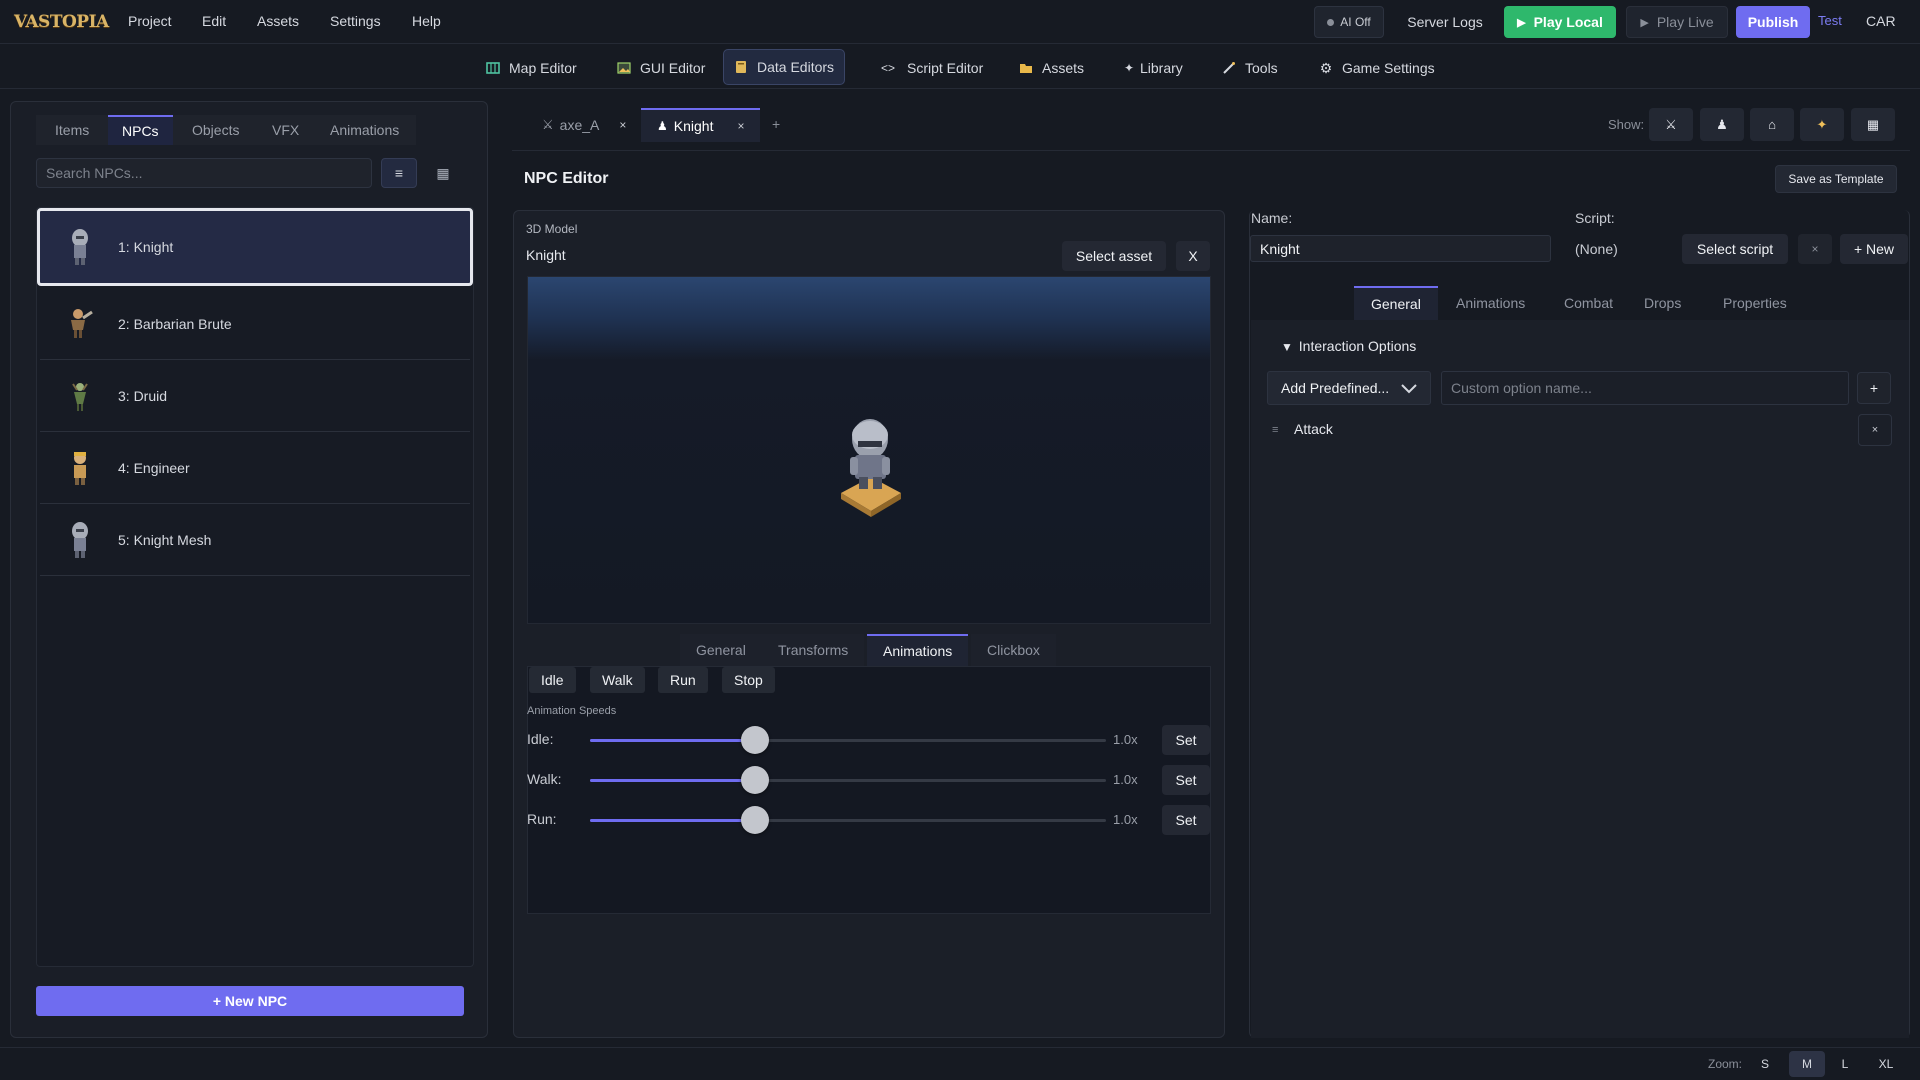 The image size is (1920, 1080). I want to click on publish-button: Publish, so click(1773, 22).